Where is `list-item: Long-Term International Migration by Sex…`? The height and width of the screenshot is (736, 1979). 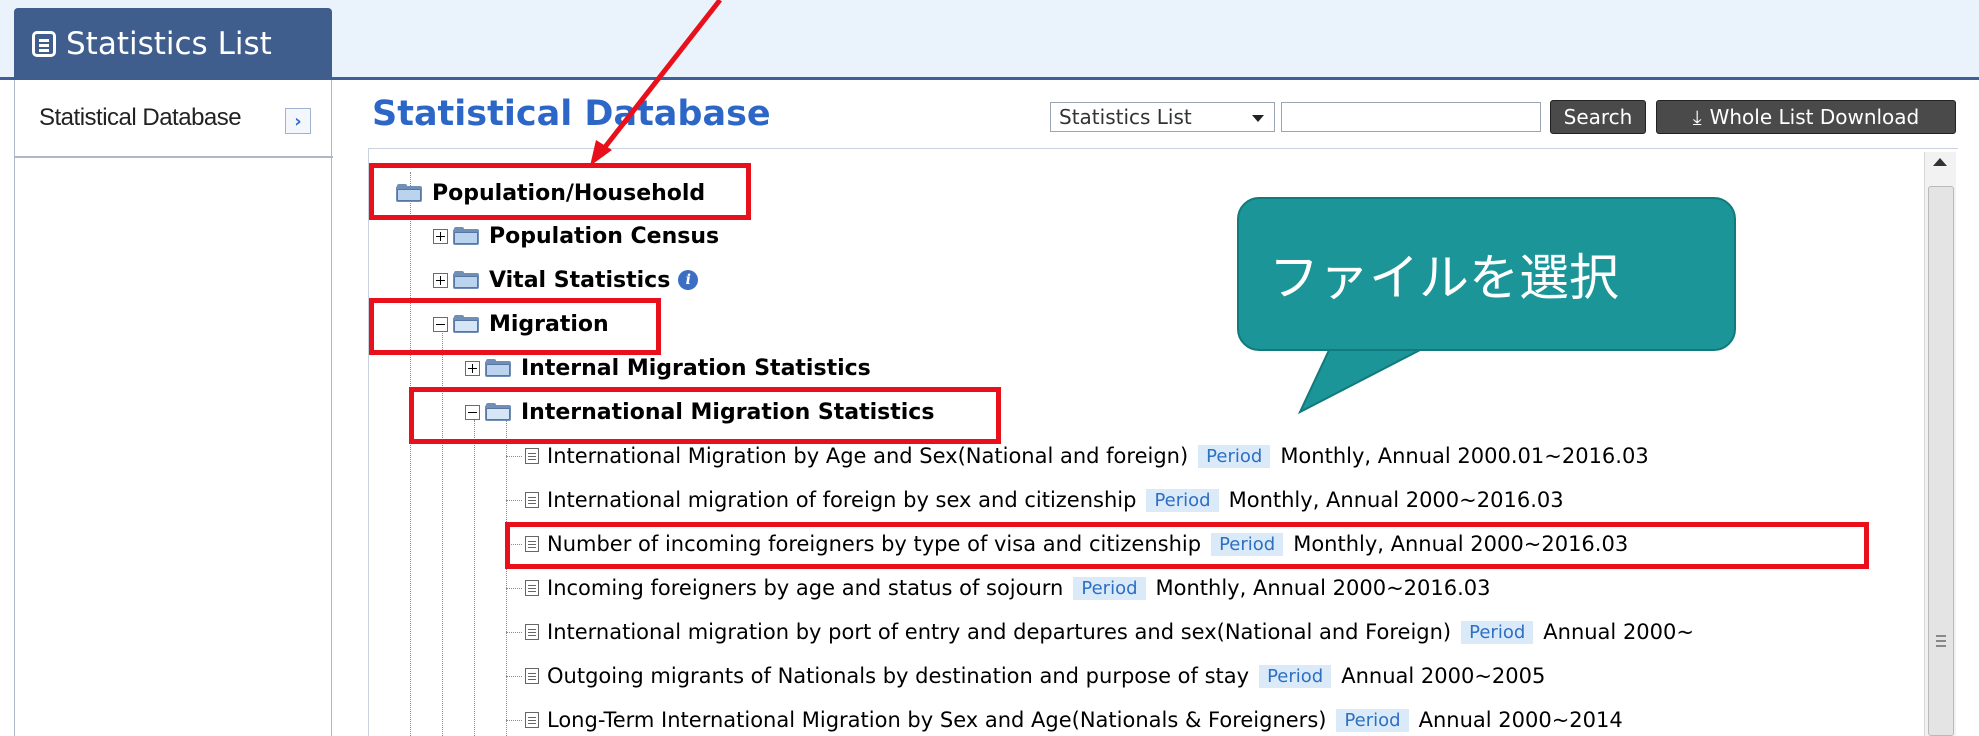
list-item: Long-Term International Migration by Sex… is located at coordinates (1074, 718).